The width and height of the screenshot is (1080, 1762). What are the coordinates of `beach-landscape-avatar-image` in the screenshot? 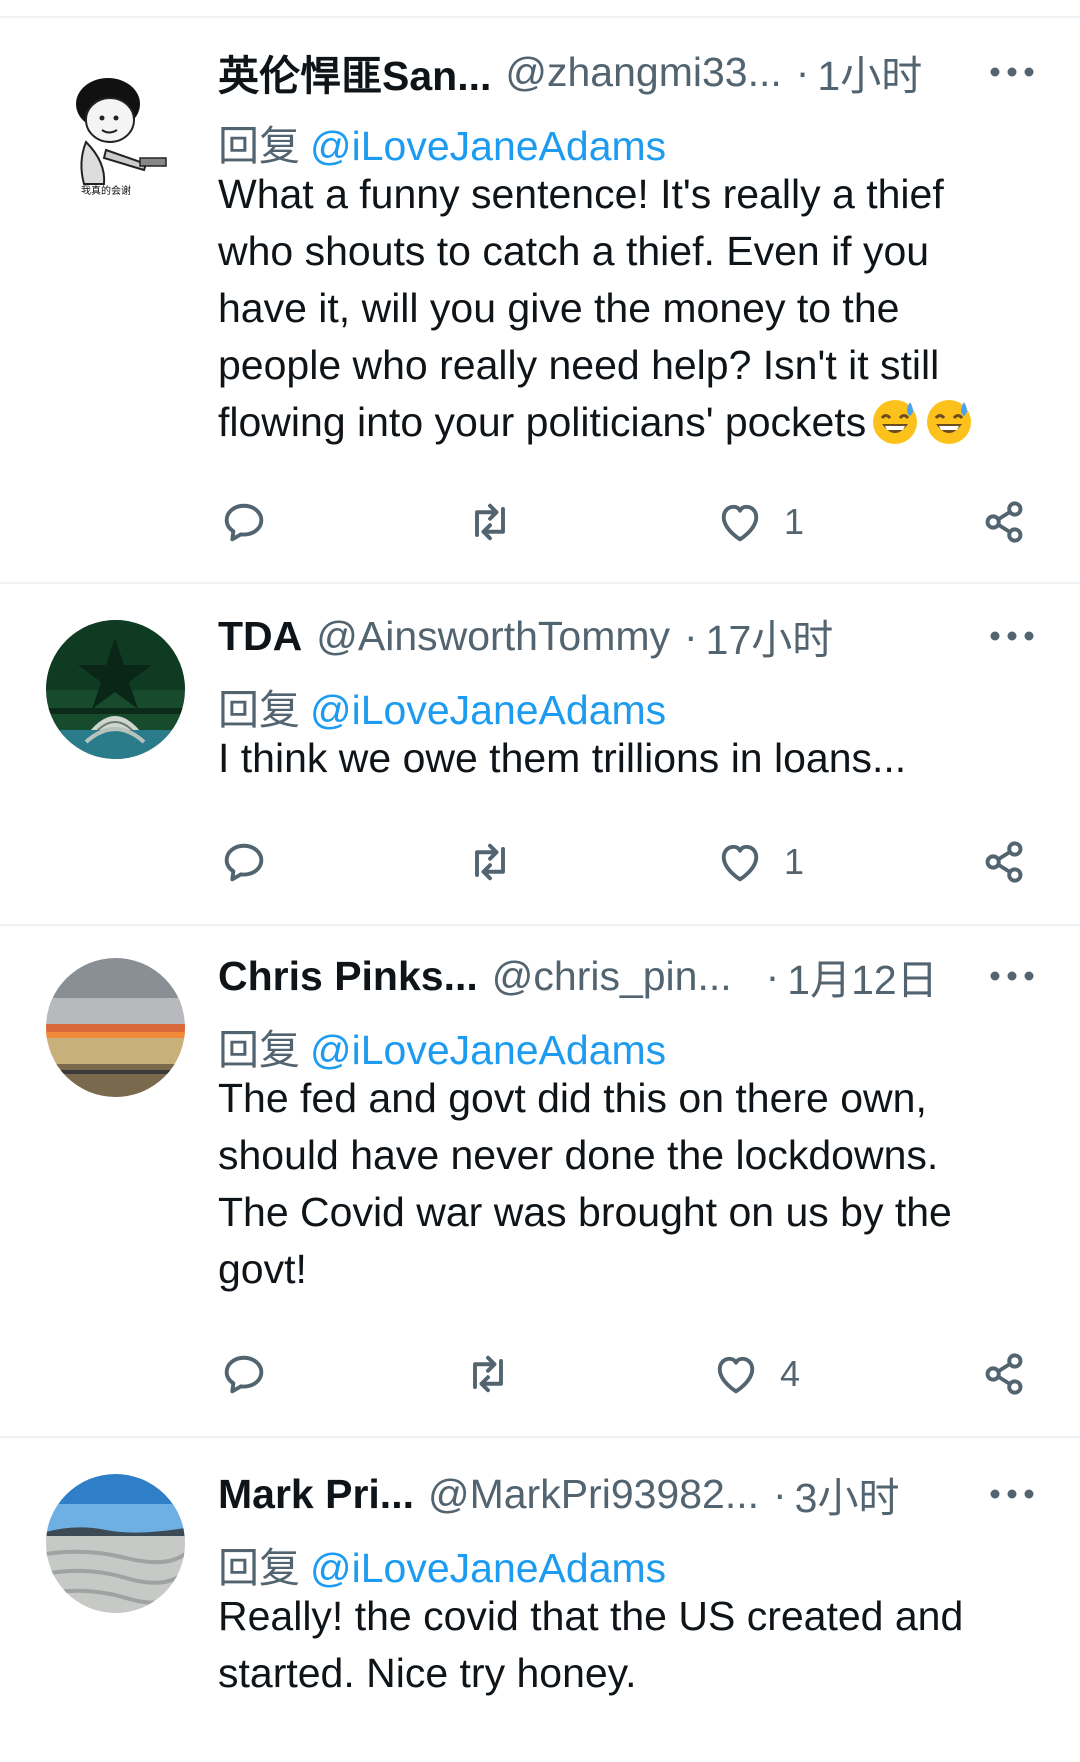 It's located at (115, 1543).